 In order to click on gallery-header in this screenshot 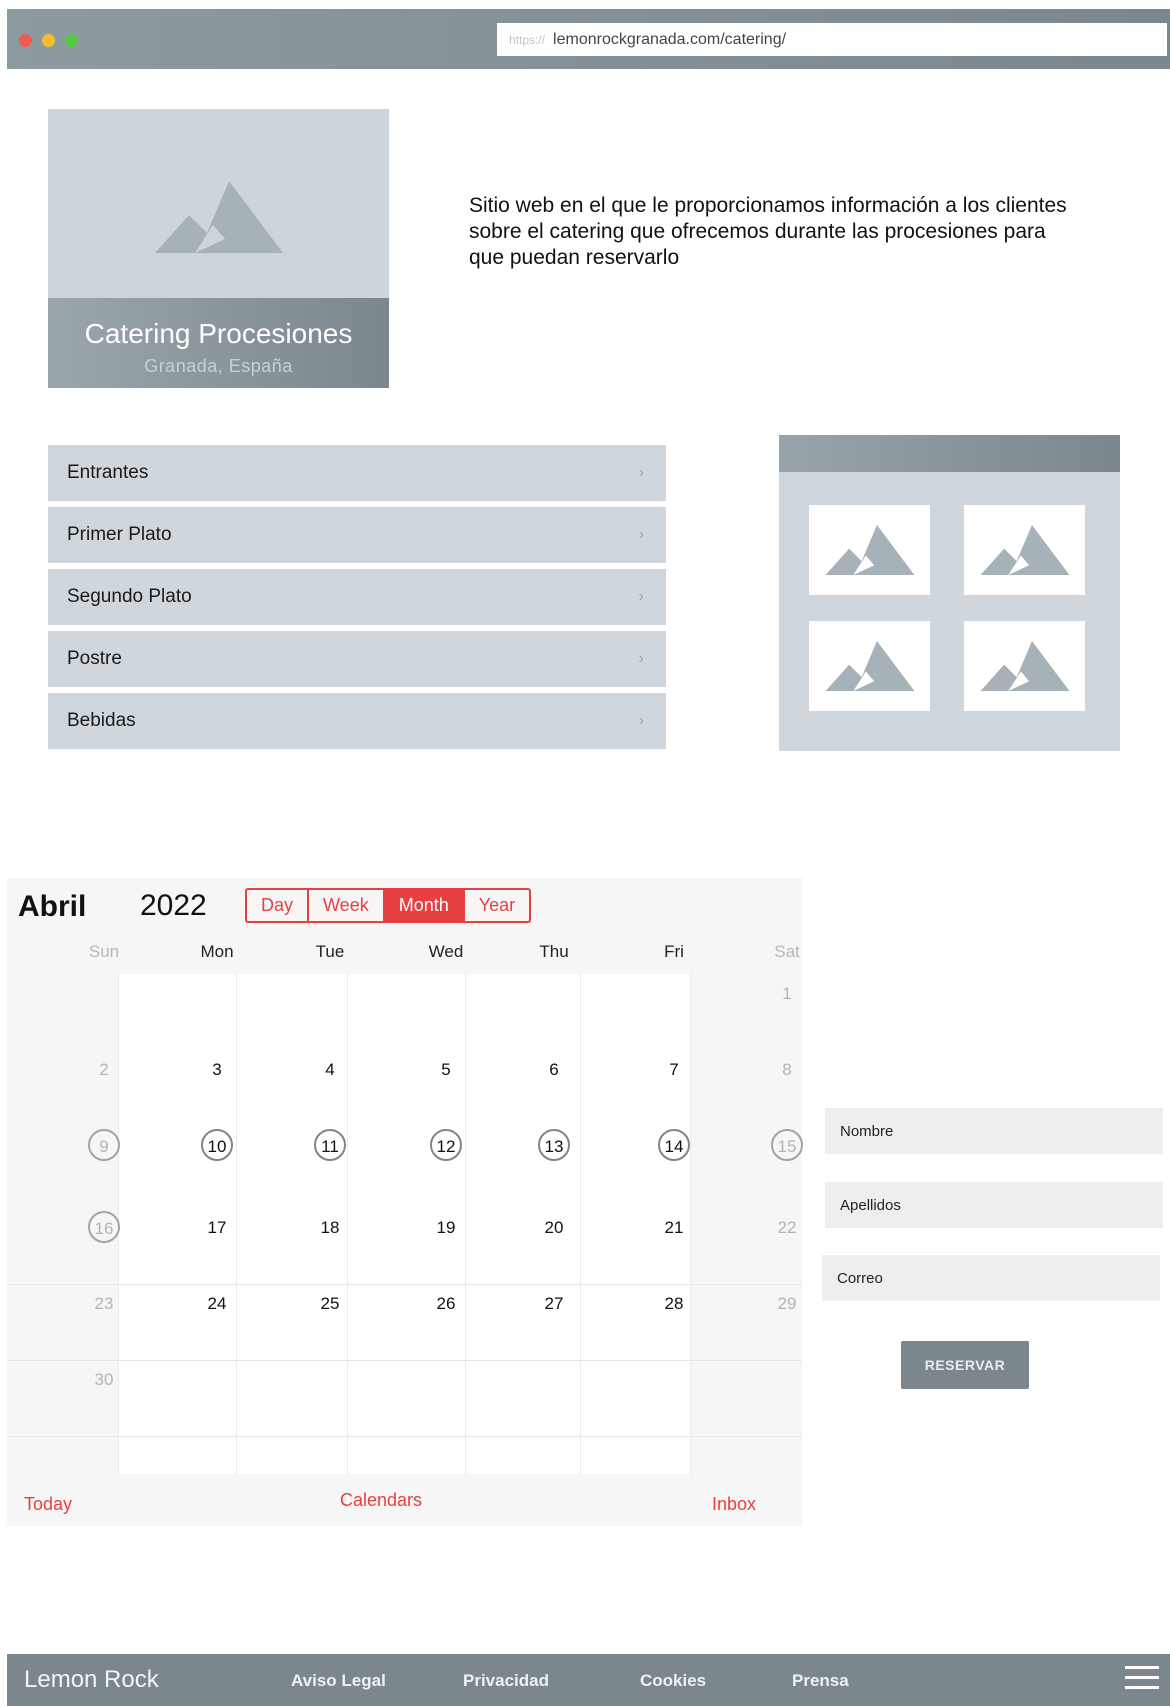, I will do `click(949, 453)`.